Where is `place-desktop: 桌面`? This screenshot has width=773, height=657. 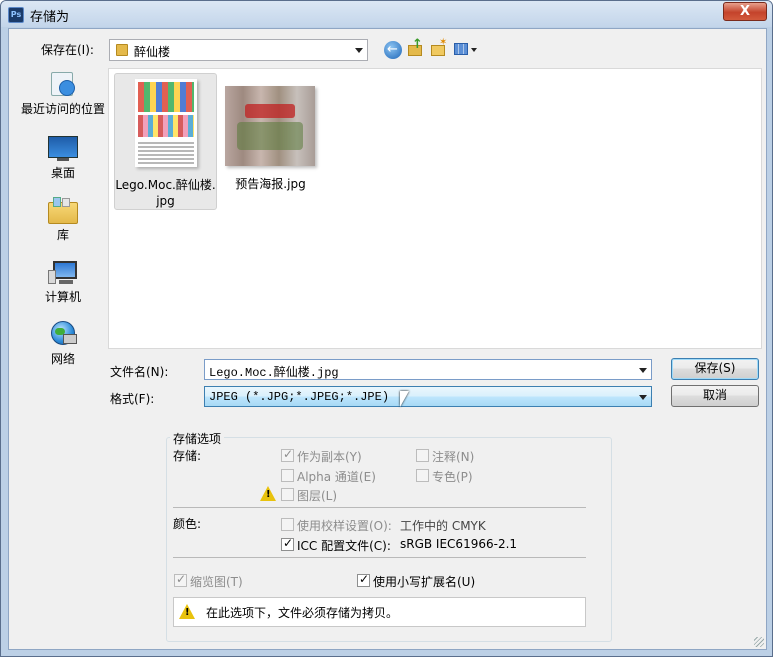 place-desktop: 桌面 is located at coordinates (63, 157).